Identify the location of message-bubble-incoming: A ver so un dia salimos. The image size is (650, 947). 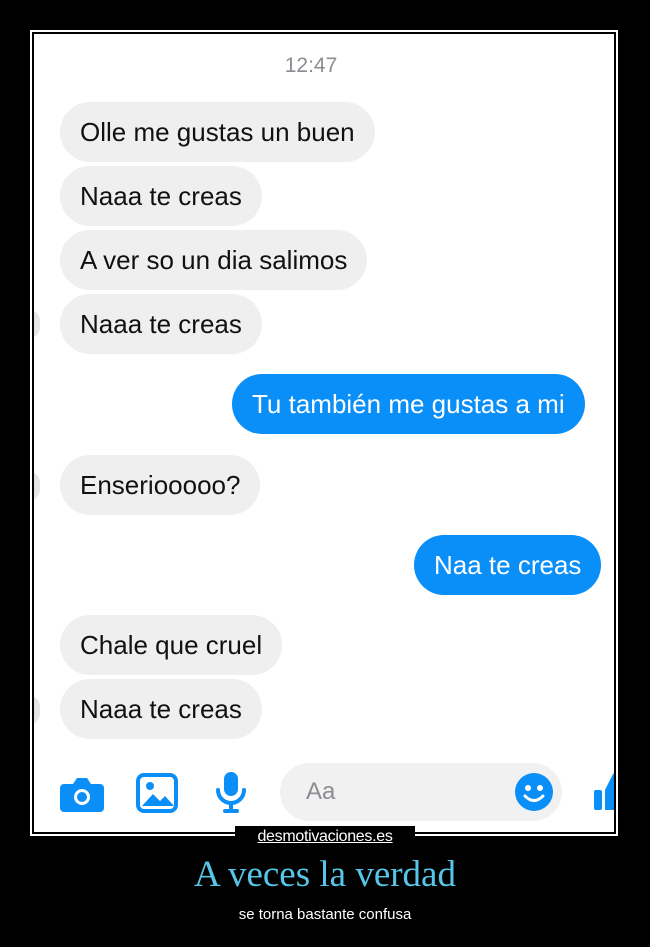
(214, 260).